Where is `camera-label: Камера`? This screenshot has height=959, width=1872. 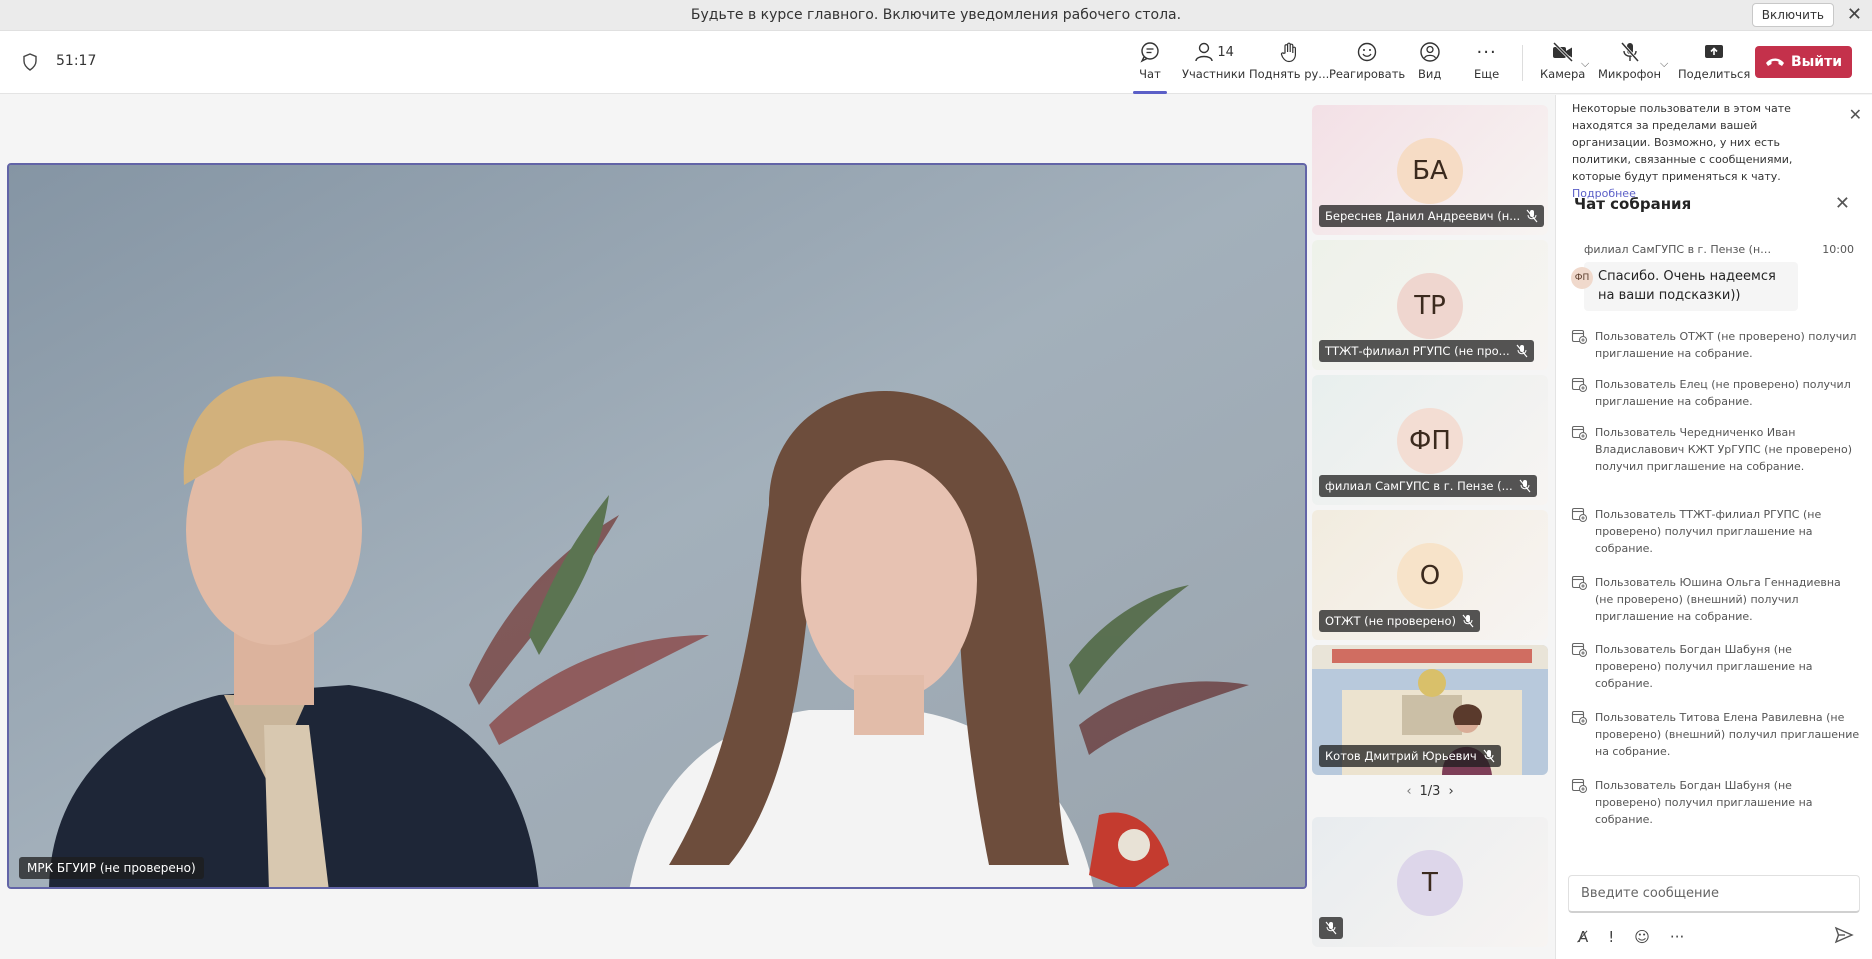
camera-label: Камера is located at coordinates (1563, 74).